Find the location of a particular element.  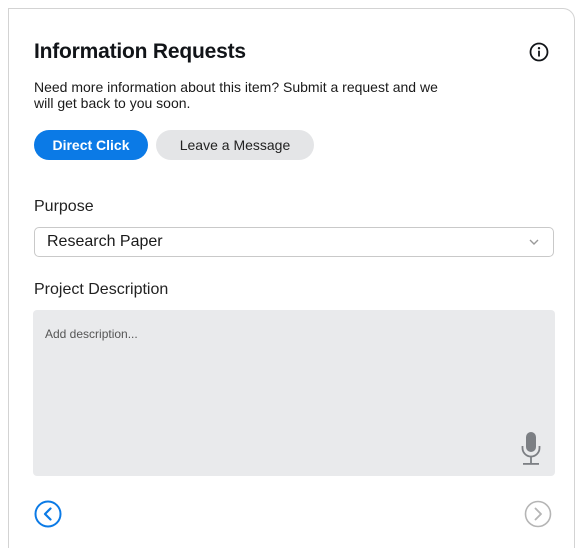

next-button-icon is located at coordinates (538, 514).